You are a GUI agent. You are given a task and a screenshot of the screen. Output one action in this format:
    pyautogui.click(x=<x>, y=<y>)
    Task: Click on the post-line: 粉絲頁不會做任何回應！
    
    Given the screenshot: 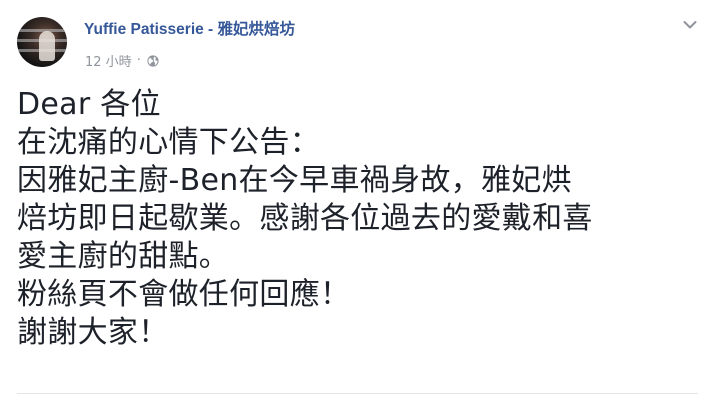 What is the action you would take?
    pyautogui.click(x=184, y=294)
    